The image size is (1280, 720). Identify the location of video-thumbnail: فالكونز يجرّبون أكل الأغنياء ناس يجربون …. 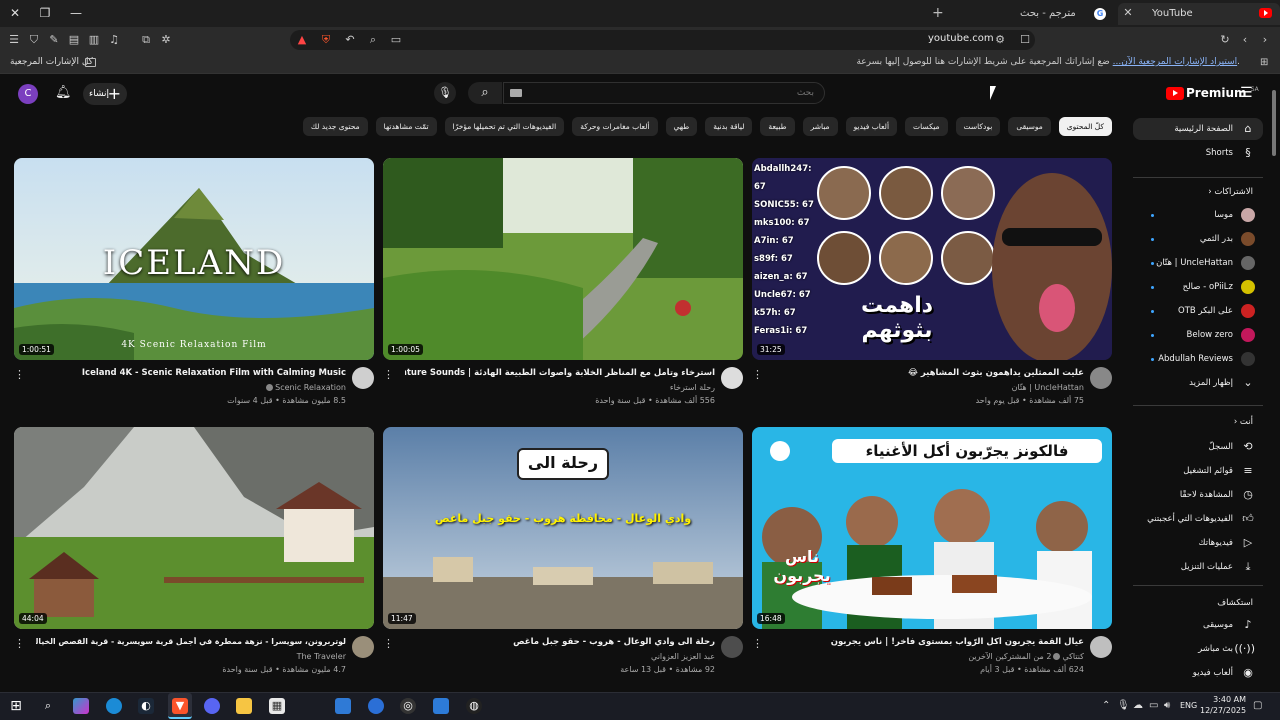
(932, 528).